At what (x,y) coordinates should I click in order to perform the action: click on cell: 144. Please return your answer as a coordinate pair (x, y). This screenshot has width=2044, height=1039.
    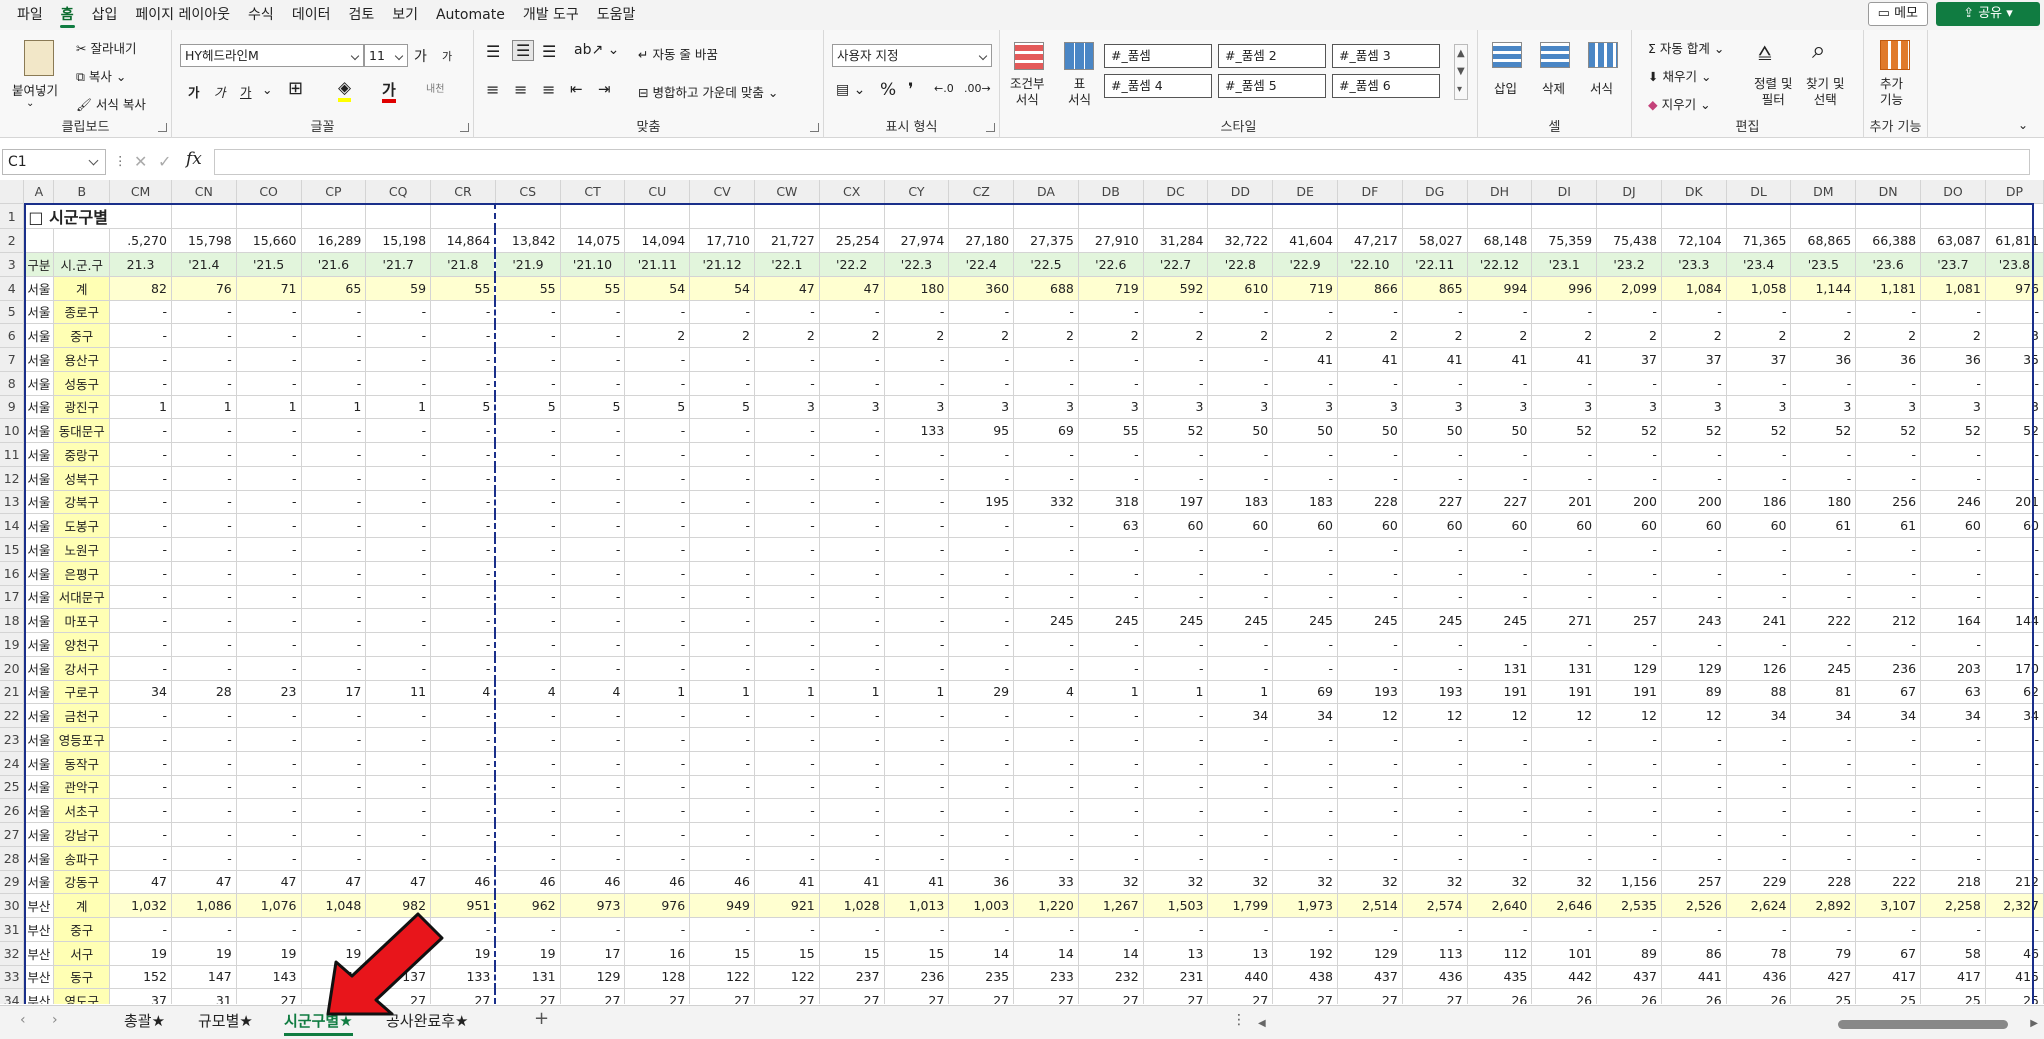
    Looking at the image, I should click on (2014, 620).